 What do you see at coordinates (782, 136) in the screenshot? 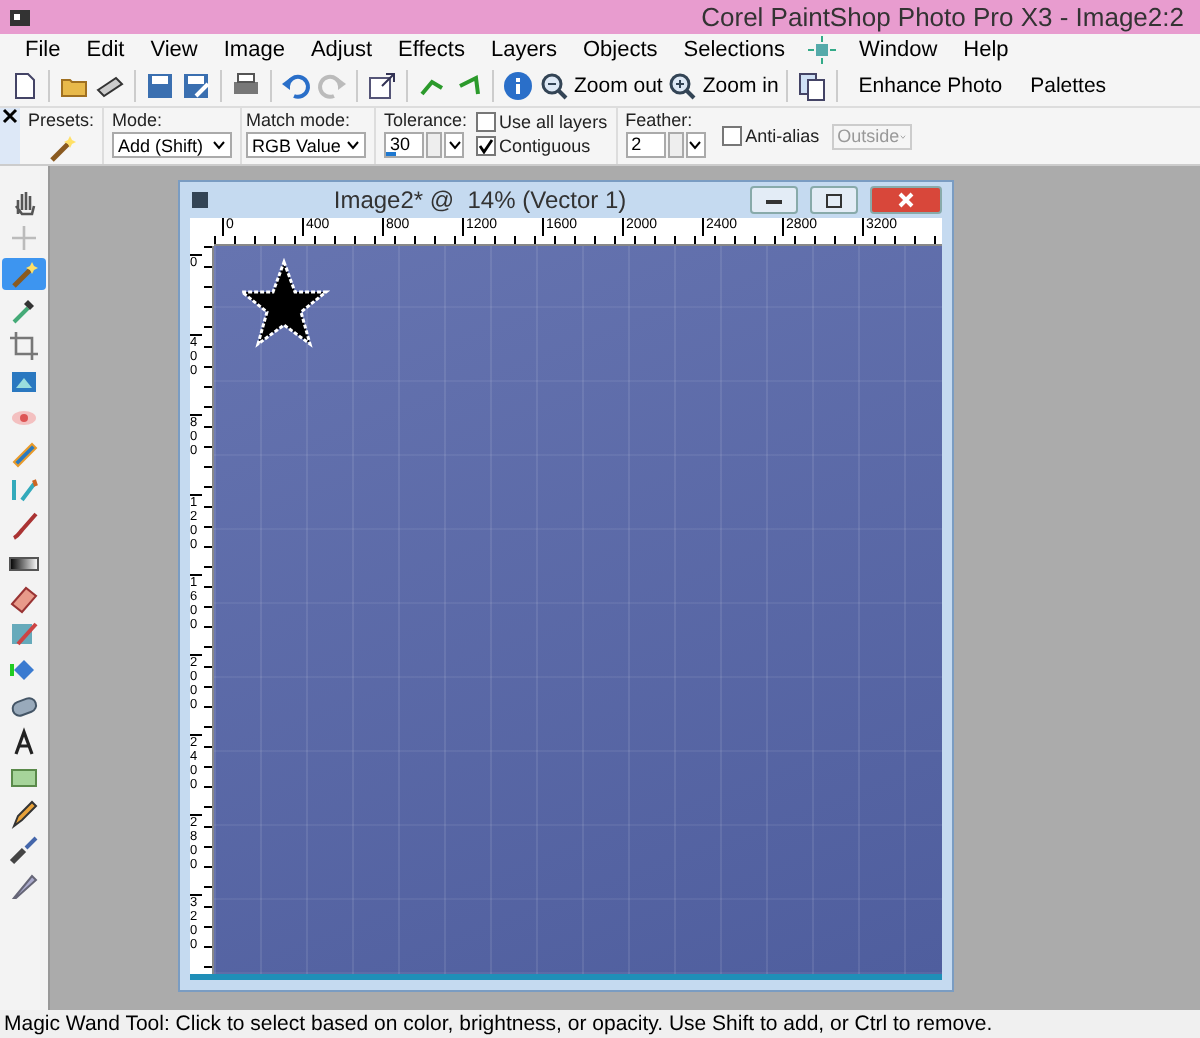
I see `checkbox-label: Anti-alias` at bounding box center [782, 136].